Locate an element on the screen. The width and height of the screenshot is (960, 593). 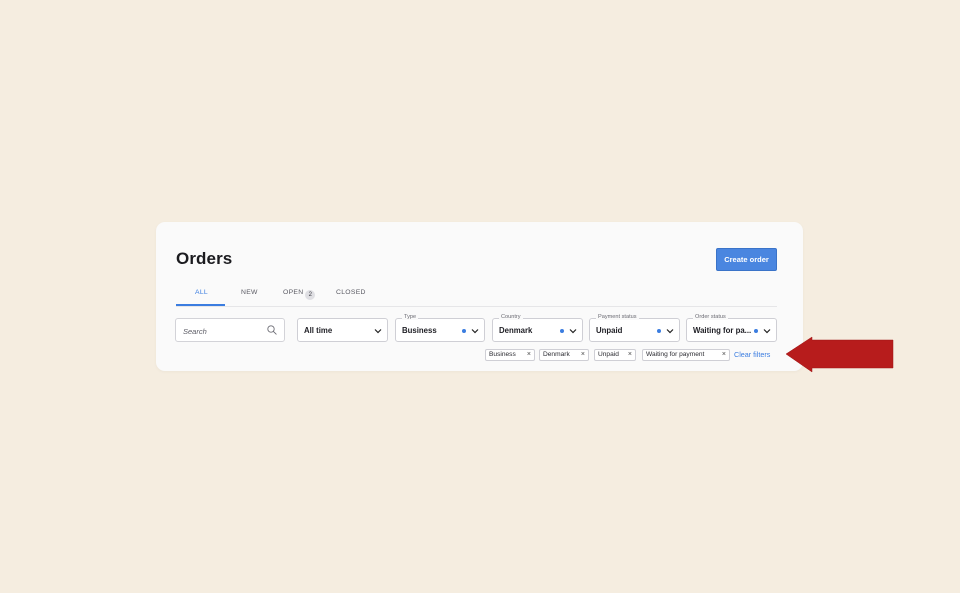
create-order-button: Create order is located at coordinates (746, 259).